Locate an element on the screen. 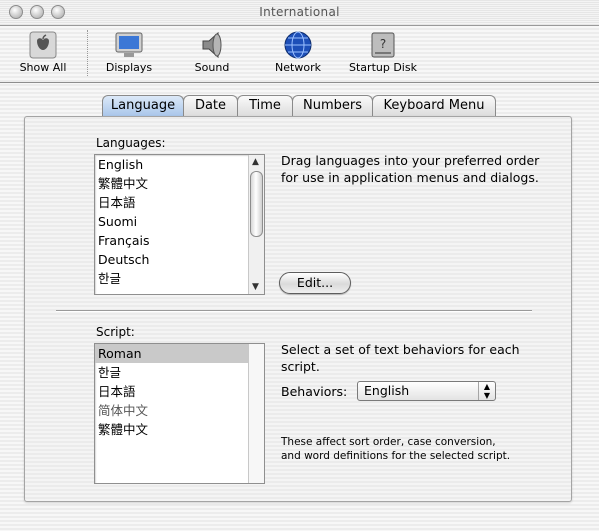  behaviors-label: Behaviors: is located at coordinates (314, 391).